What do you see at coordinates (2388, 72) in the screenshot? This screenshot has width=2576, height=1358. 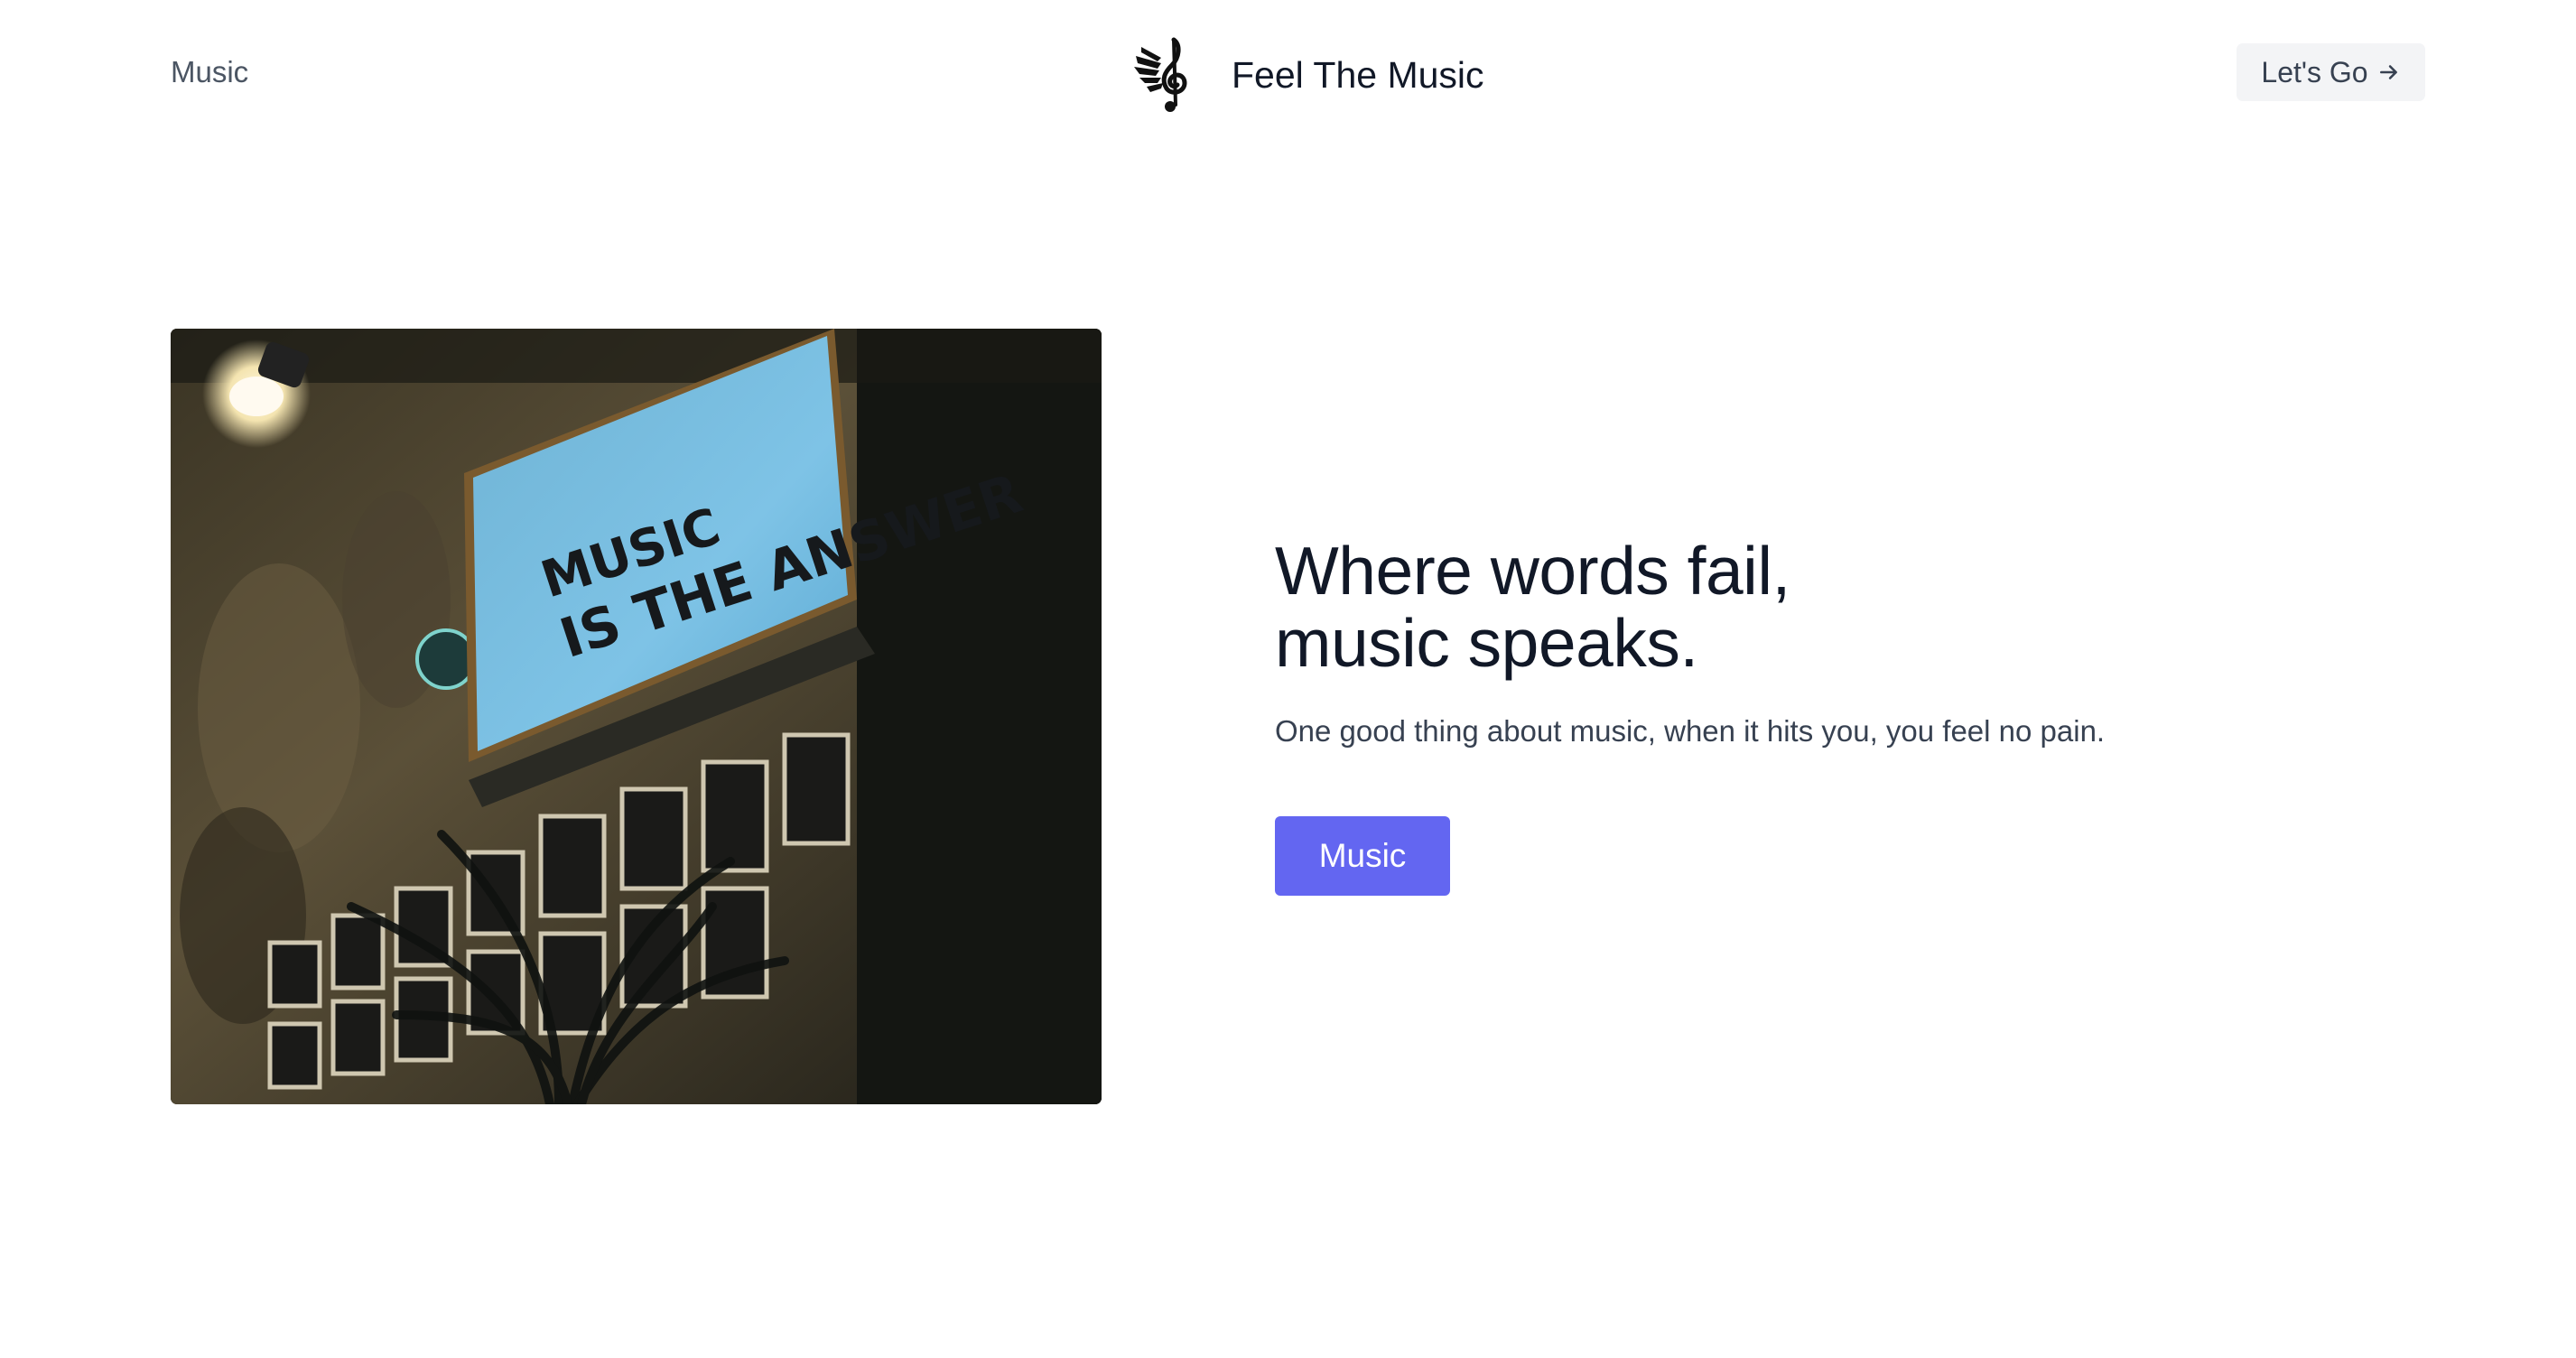 I see `arrow-right-icon` at bounding box center [2388, 72].